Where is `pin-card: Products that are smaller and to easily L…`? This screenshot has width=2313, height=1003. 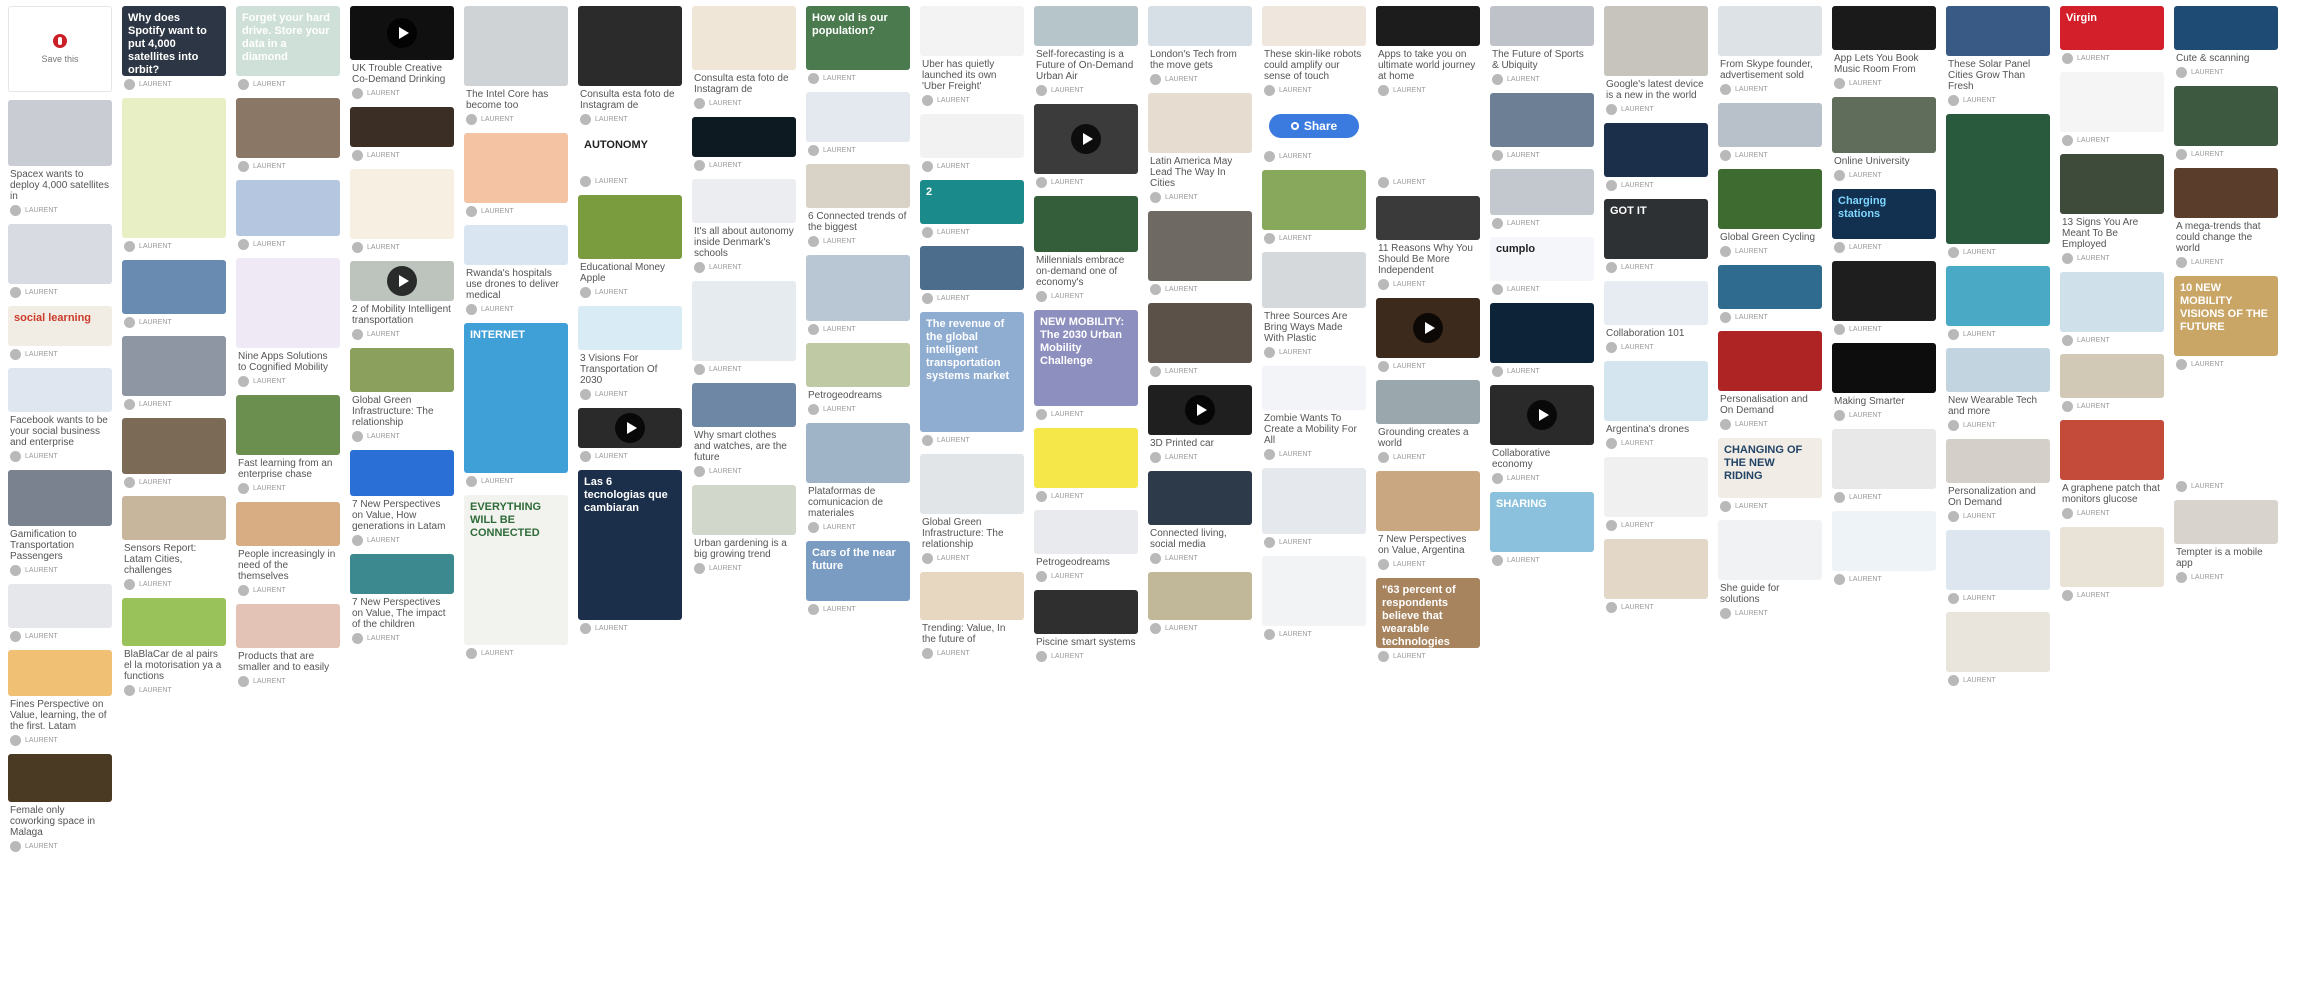
pin-card: Products that are smaller and to easily L… is located at coordinates (288, 645).